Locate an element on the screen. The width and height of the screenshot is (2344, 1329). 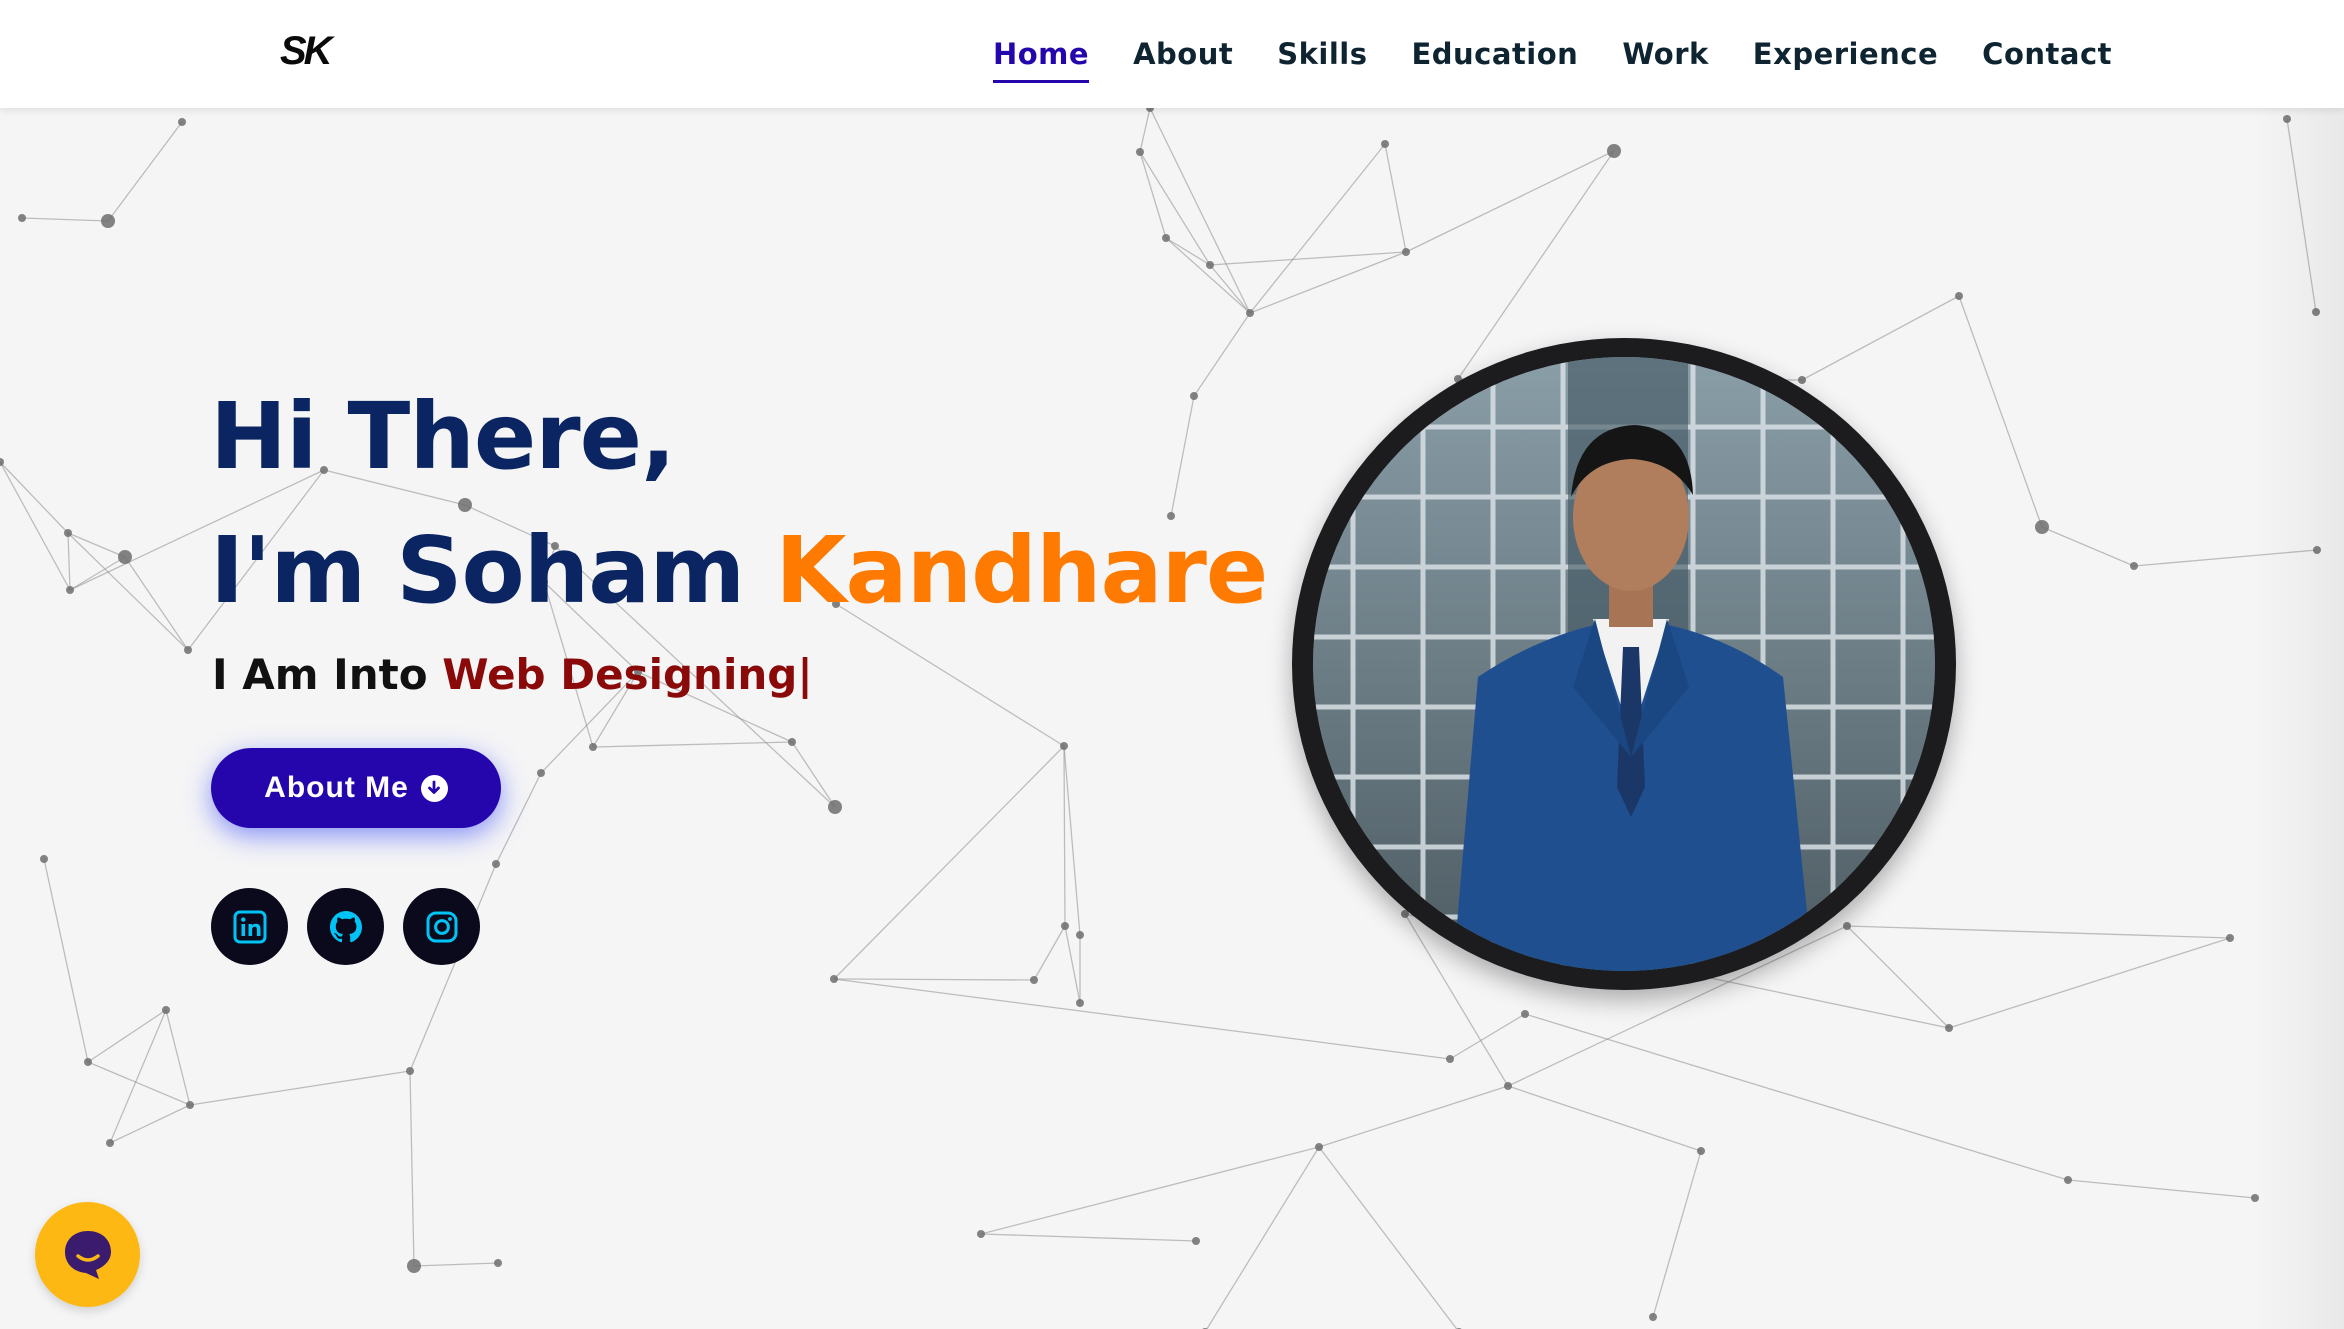
github-button is located at coordinates (345, 926).